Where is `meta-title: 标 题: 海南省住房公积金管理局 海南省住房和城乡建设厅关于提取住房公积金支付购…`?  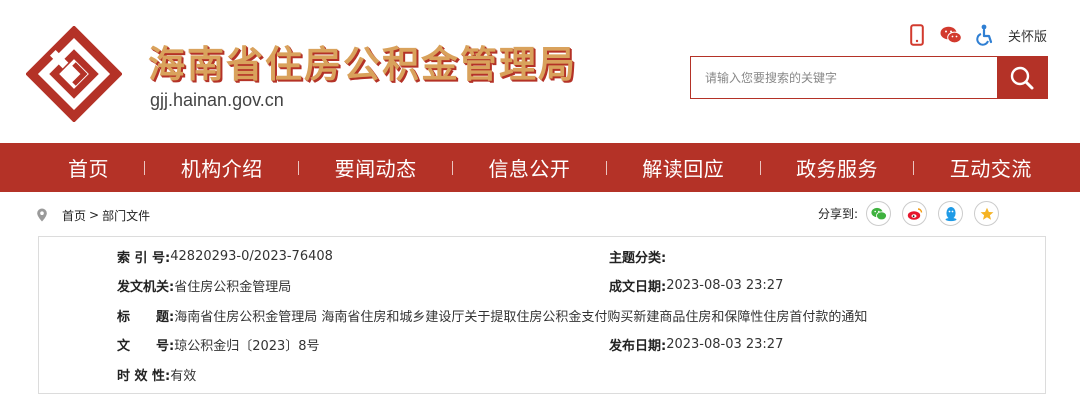 meta-title: 标 题: 海南省住房公积金管理局 海南省住房和城乡建设厅关于提取住房公积金支付购… is located at coordinates (492, 315).